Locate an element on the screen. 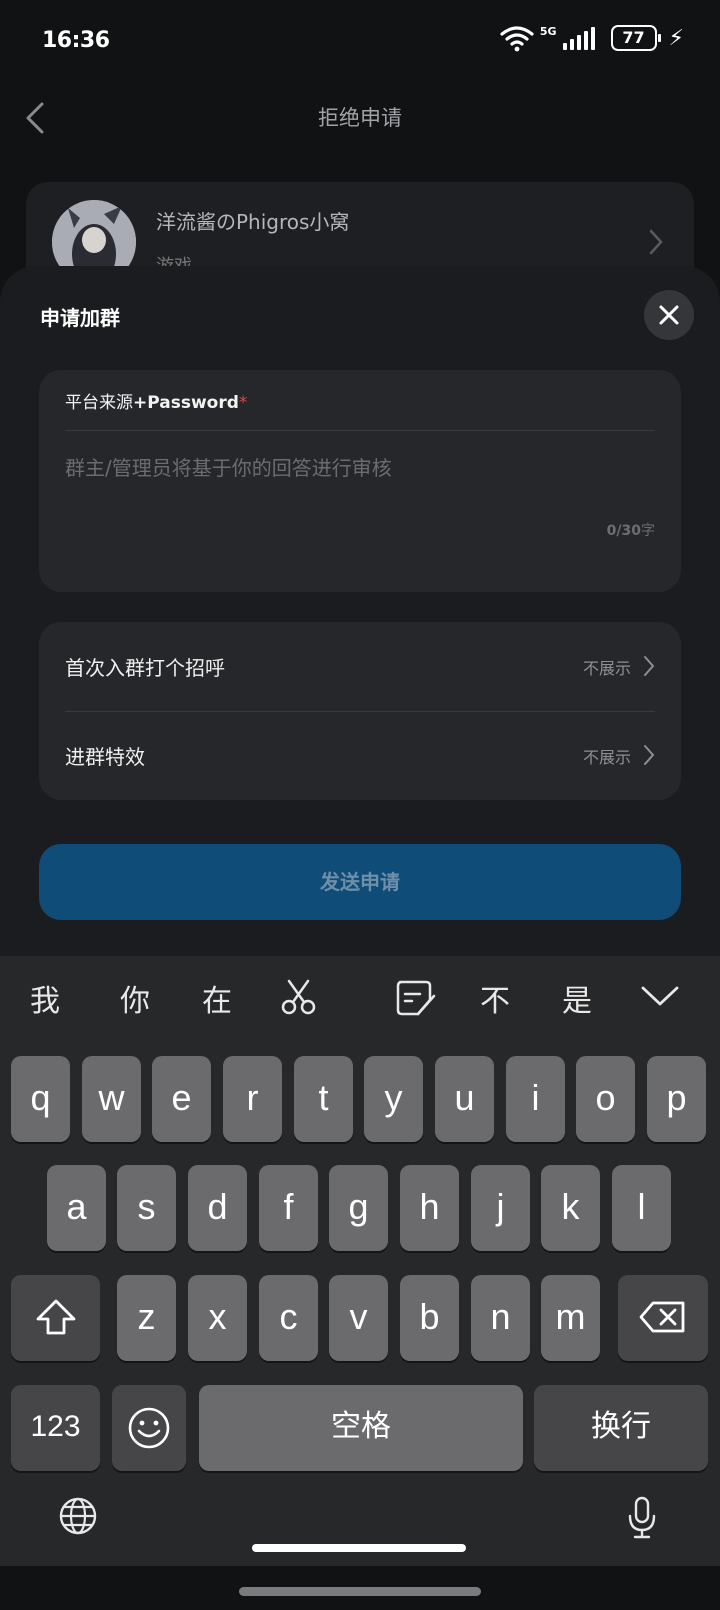  key-p: p is located at coordinates (676, 1099).